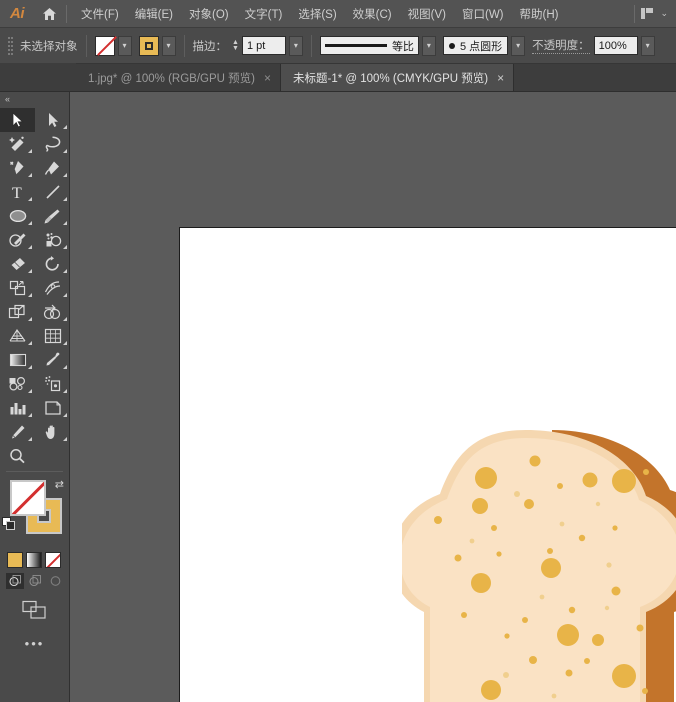 This screenshot has width=676, height=702. Describe the element at coordinates (52, 312) in the screenshot. I see `shape-builder-tool` at that location.